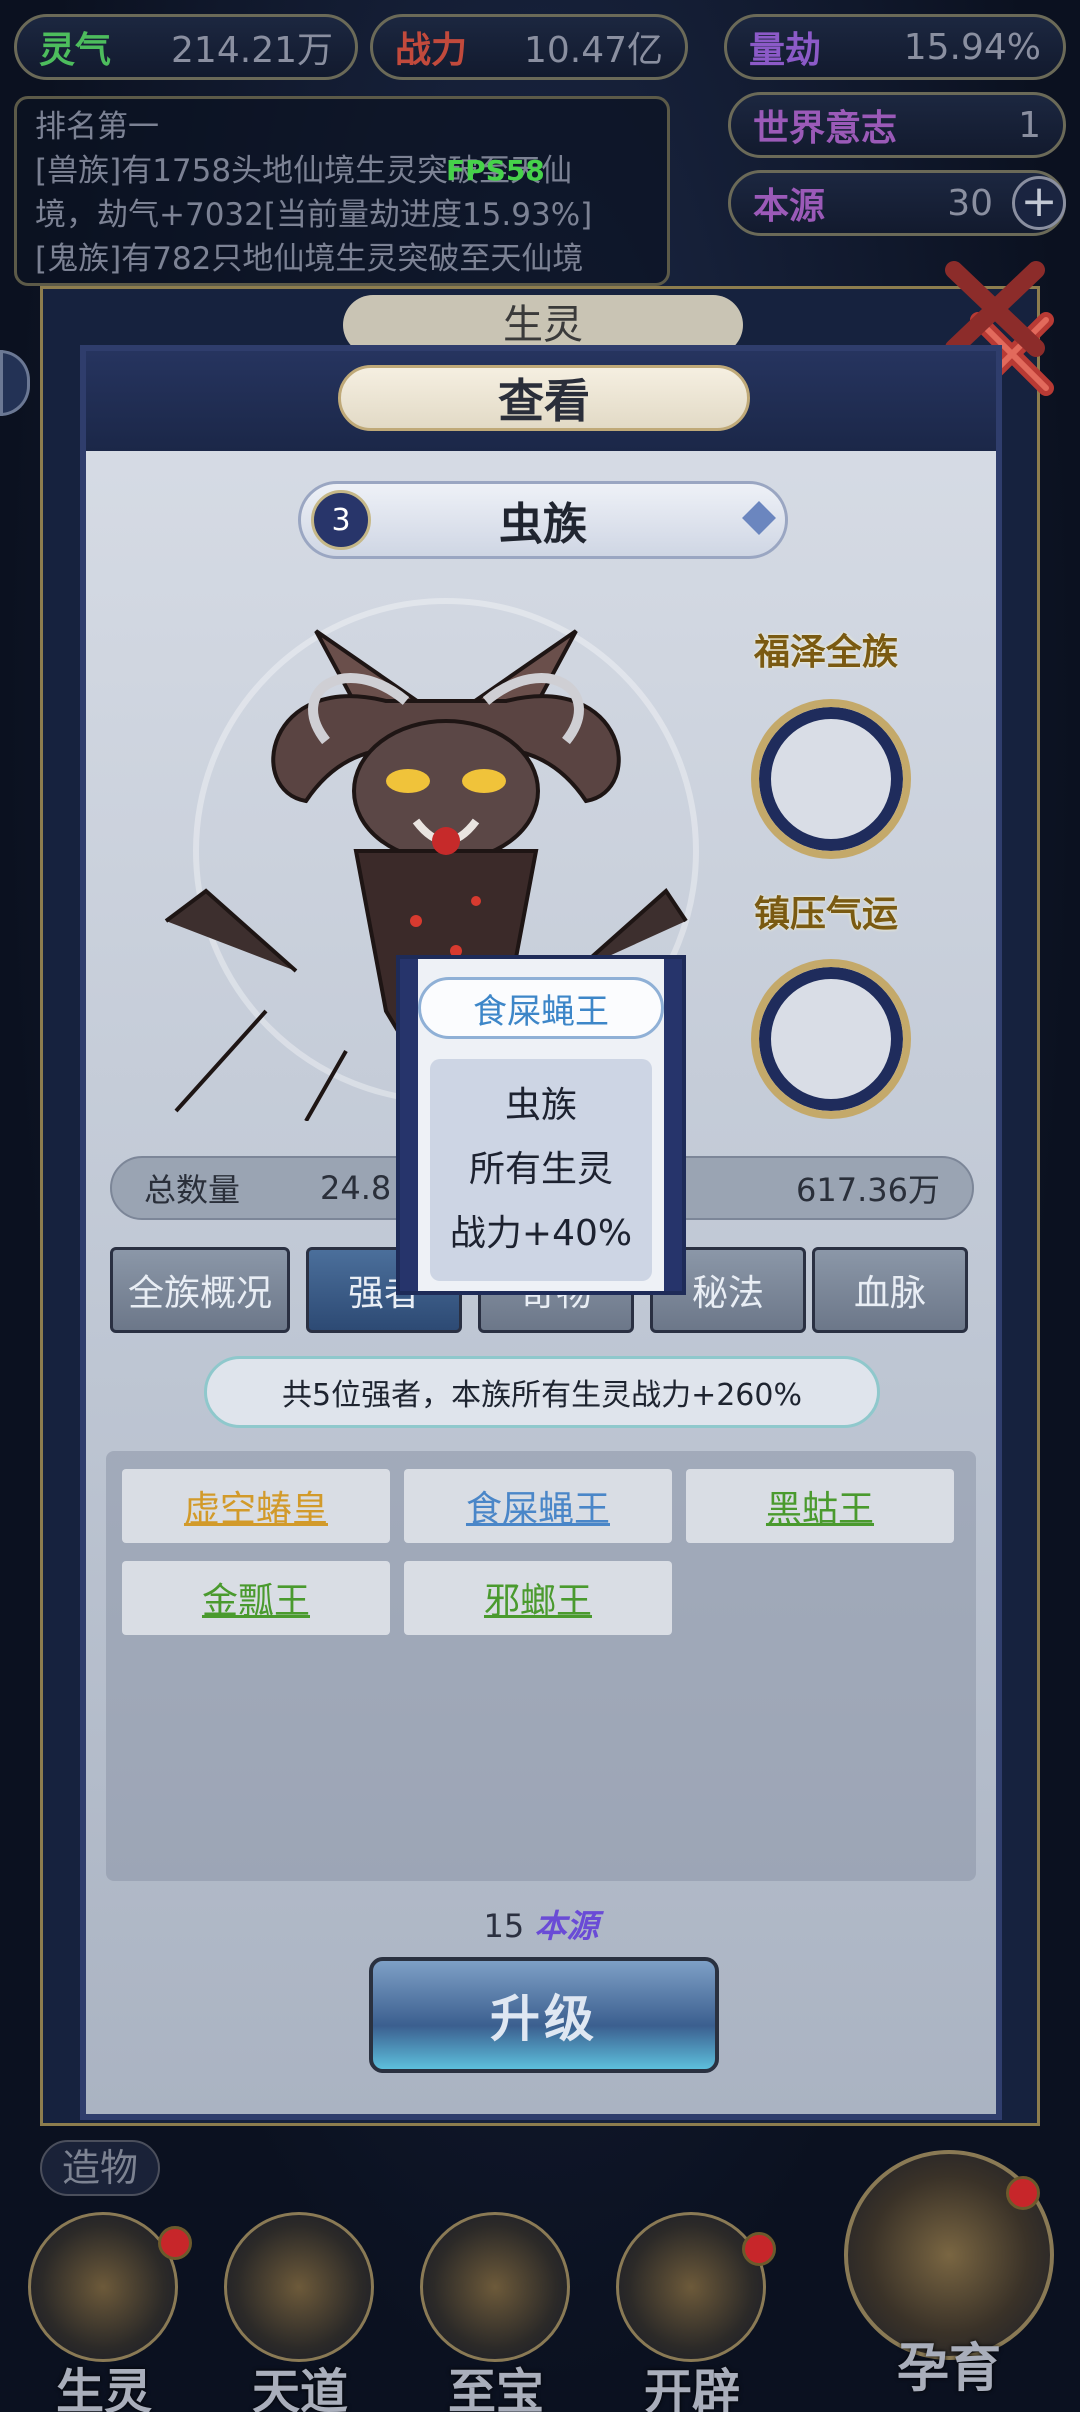  I want to click on nav-label: 生灵, so click(103, 2388).